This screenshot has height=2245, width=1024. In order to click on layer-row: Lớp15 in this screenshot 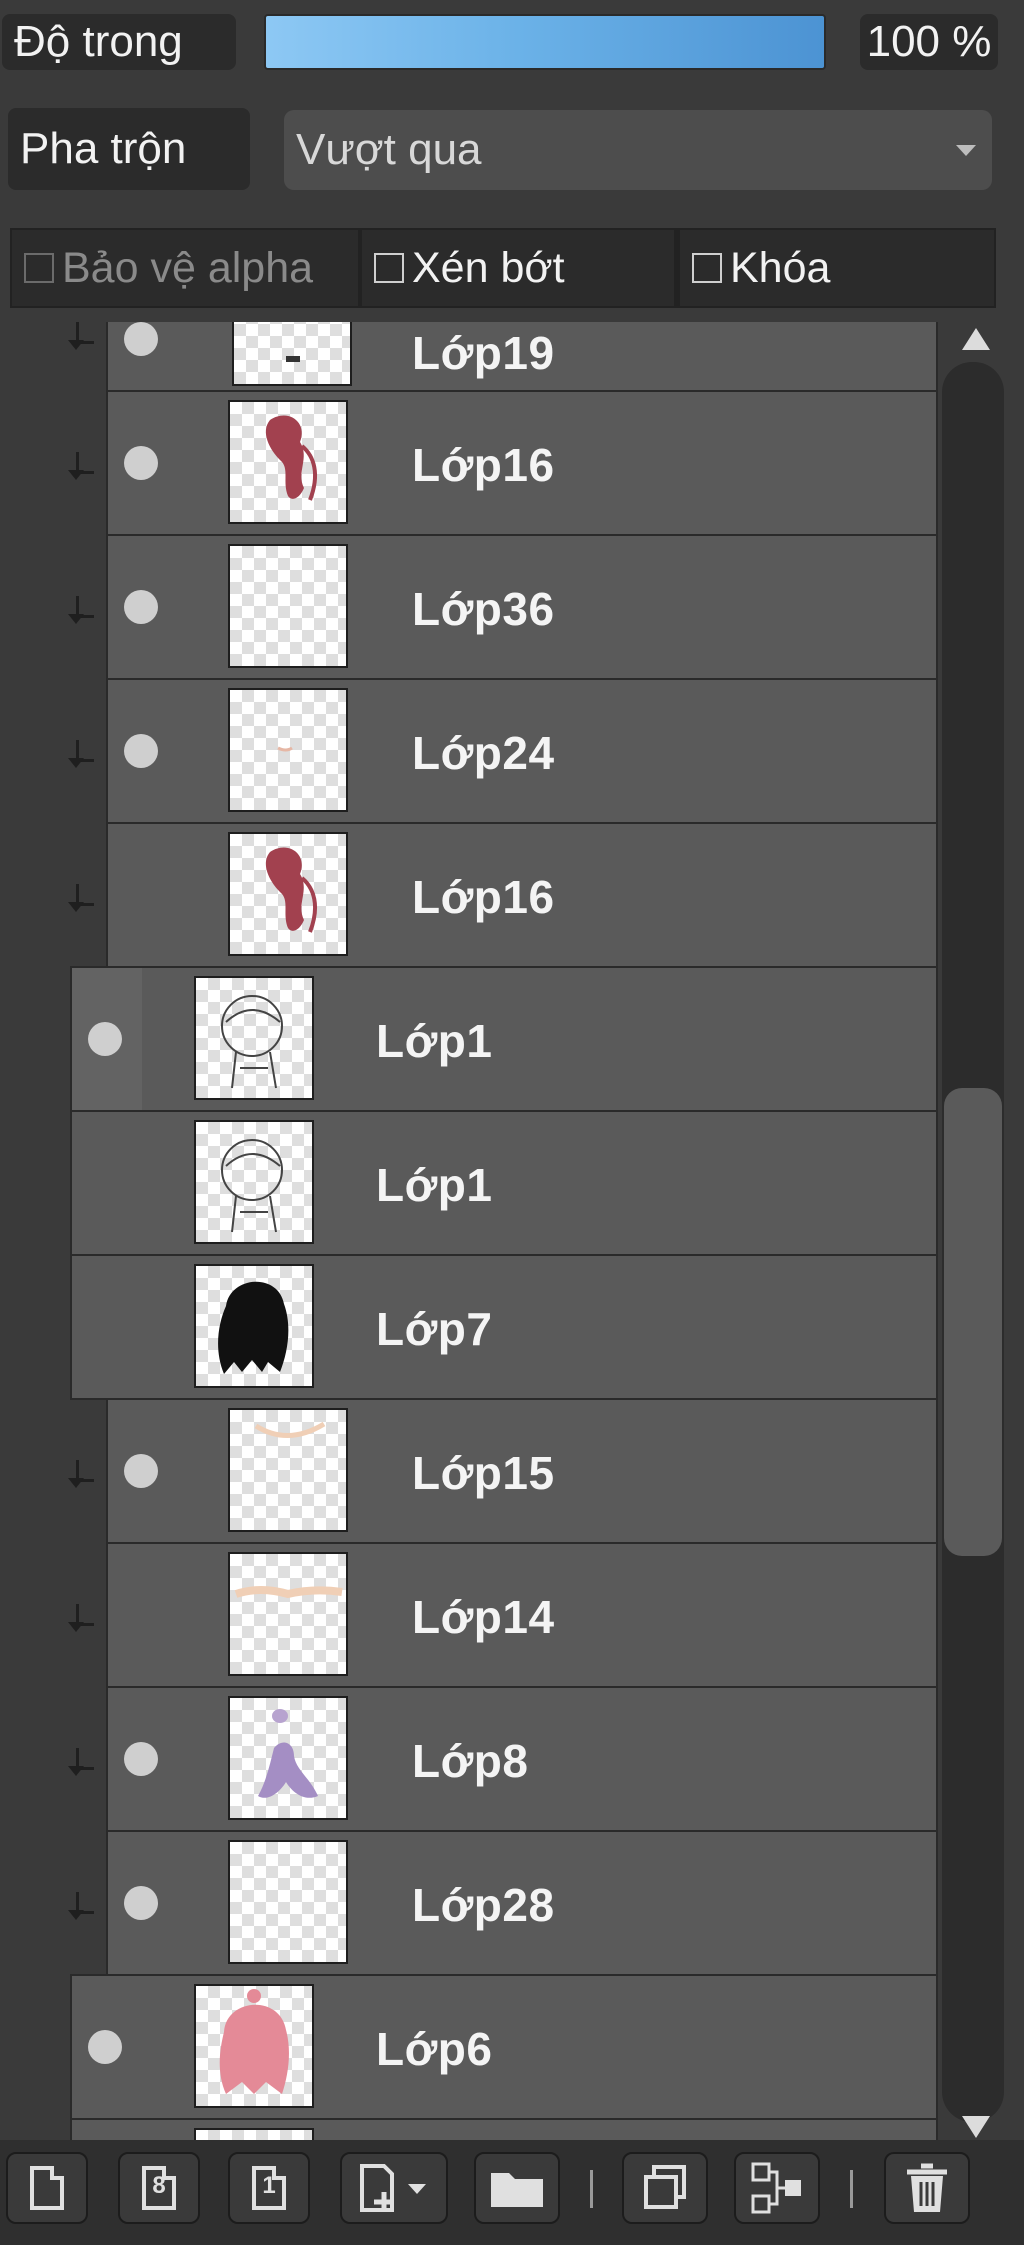, I will do `click(522, 1471)`.